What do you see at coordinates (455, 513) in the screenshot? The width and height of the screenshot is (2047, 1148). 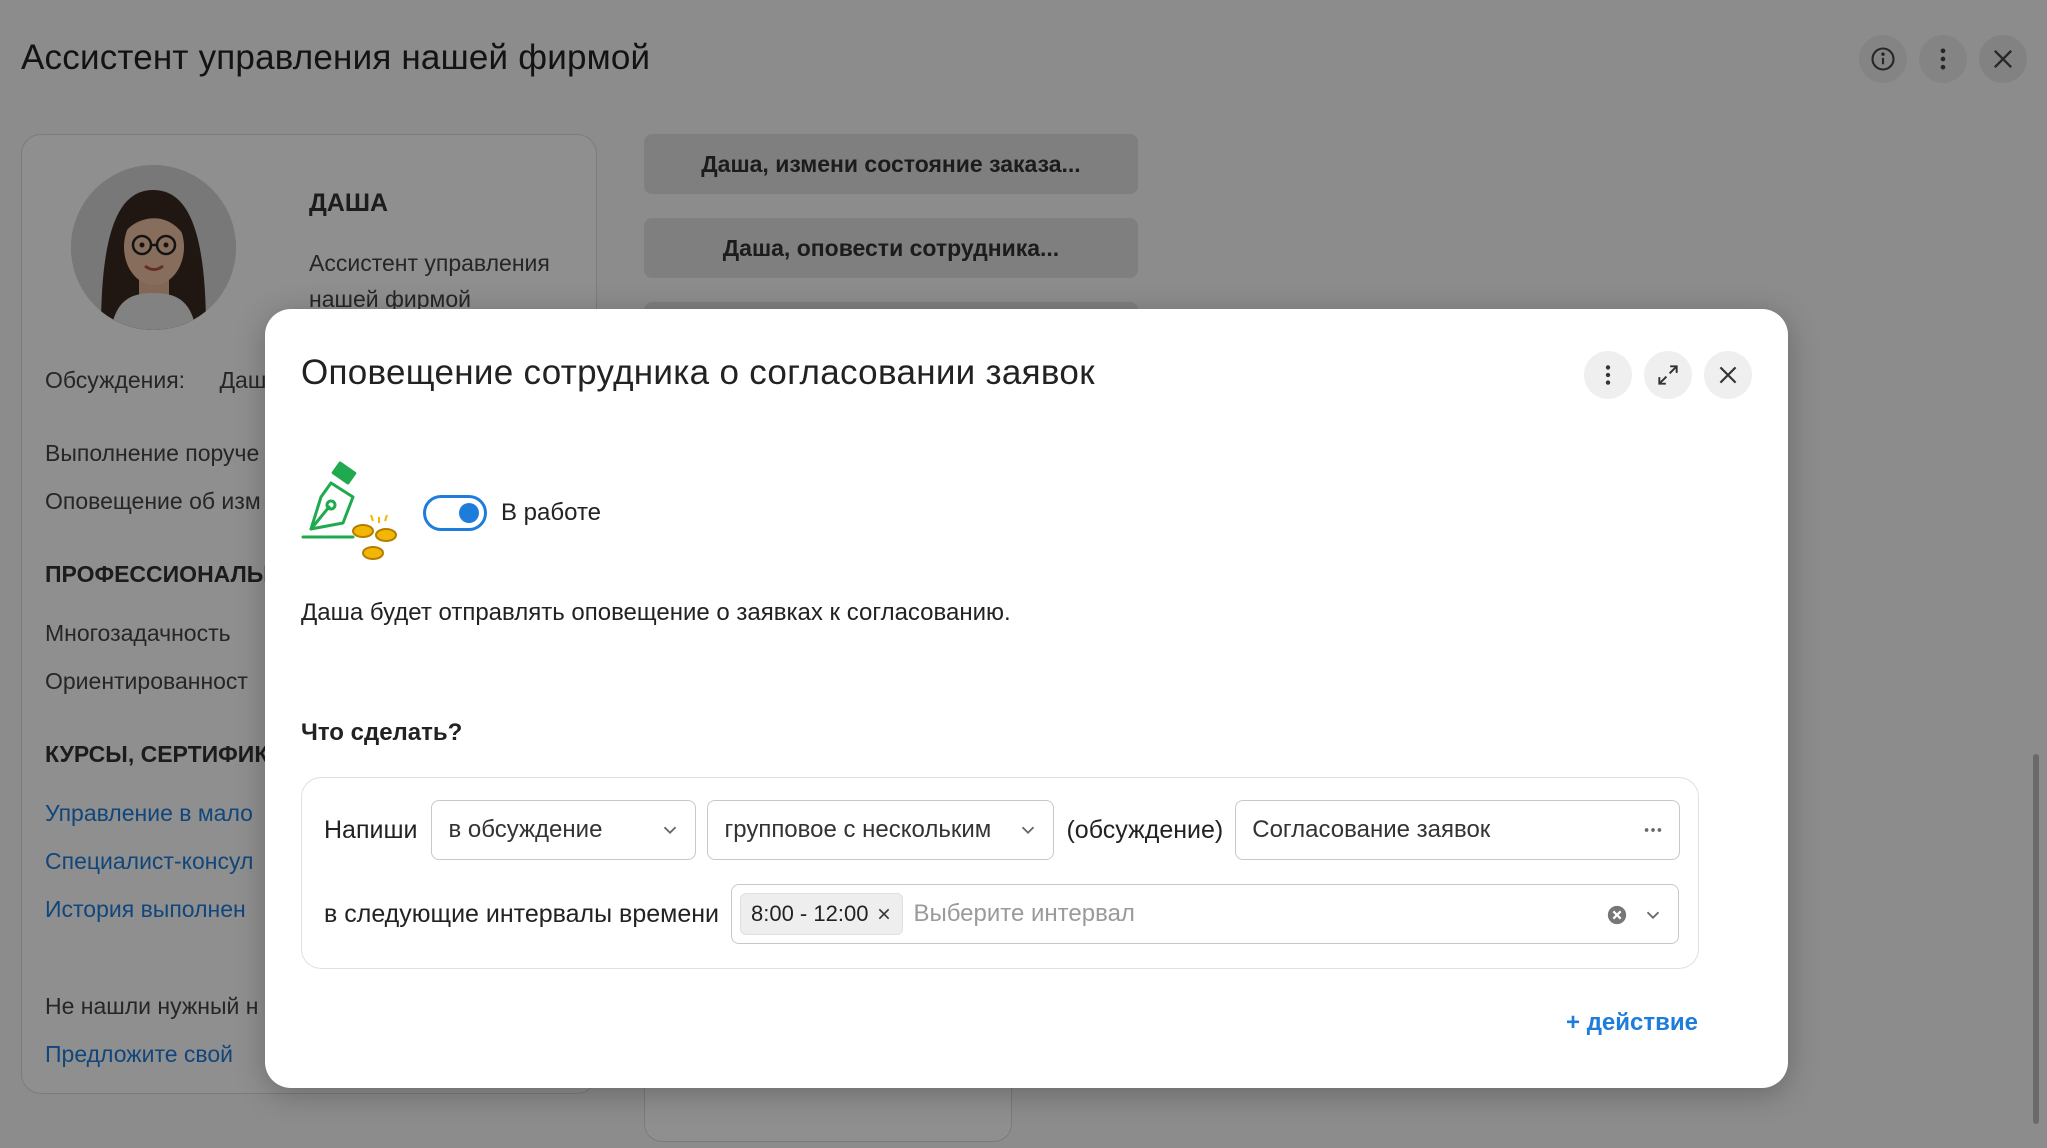 I see `status-toggle` at bounding box center [455, 513].